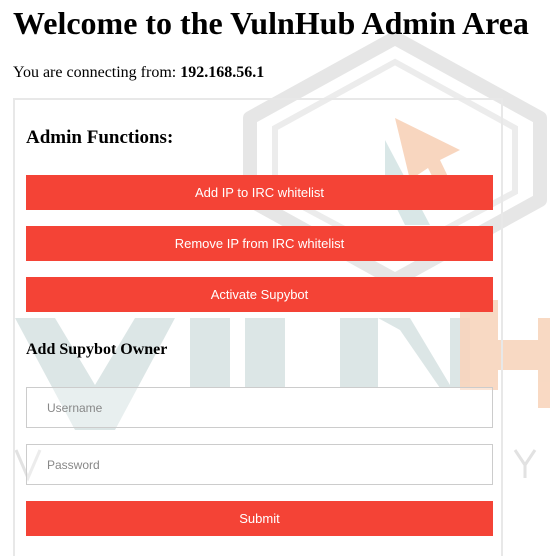 This screenshot has width=550, height=556. I want to click on supybot-owner-heading: Add Supybot Owner, so click(97, 349).